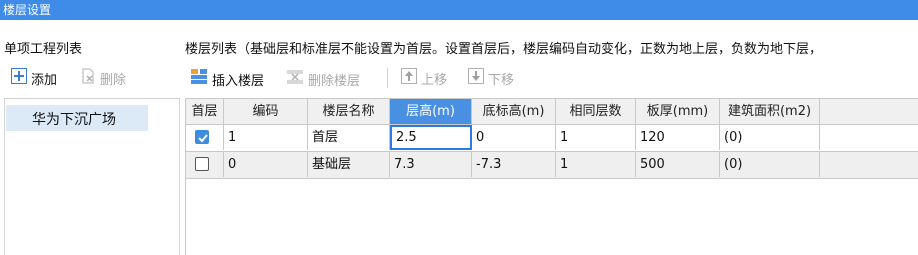  What do you see at coordinates (476, 78) in the screenshot?
I see `arrow-down-icon` at bounding box center [476, 78].